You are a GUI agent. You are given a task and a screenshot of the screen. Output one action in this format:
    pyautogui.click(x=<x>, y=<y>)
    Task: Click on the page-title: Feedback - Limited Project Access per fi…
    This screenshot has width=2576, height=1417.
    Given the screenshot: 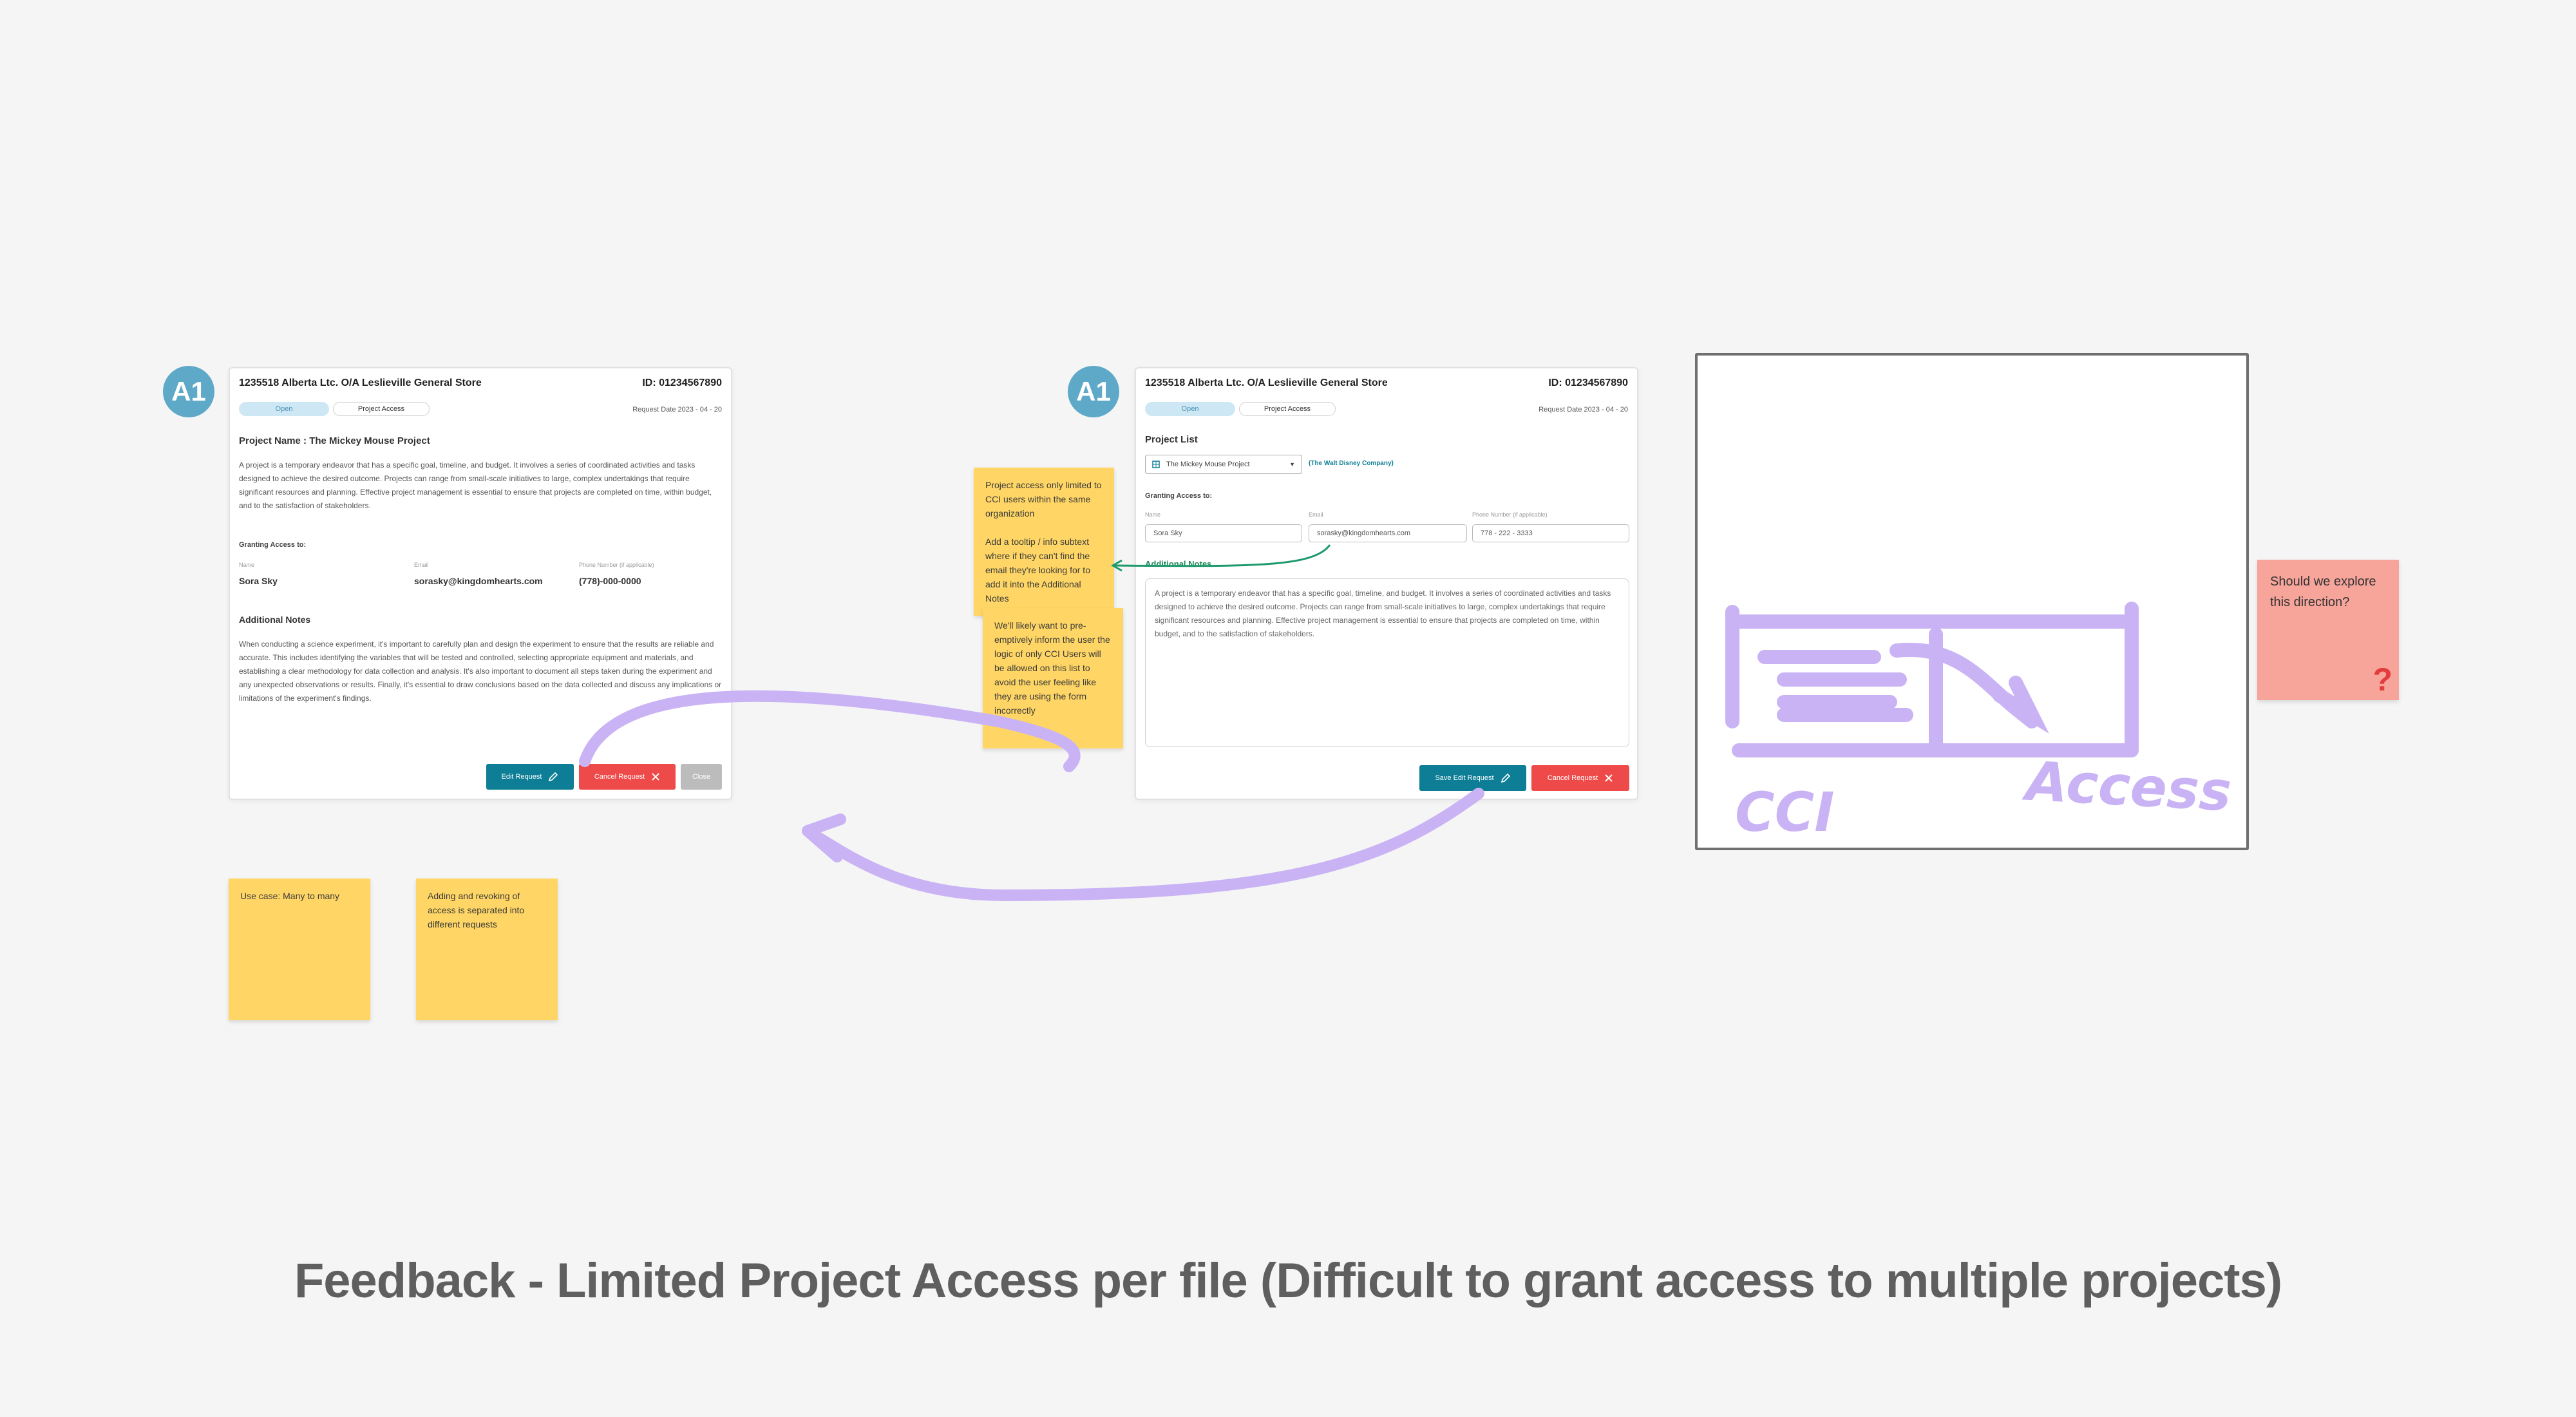 What is the action you would take?
    pyautogui.click(x=1288, y=1280)
    